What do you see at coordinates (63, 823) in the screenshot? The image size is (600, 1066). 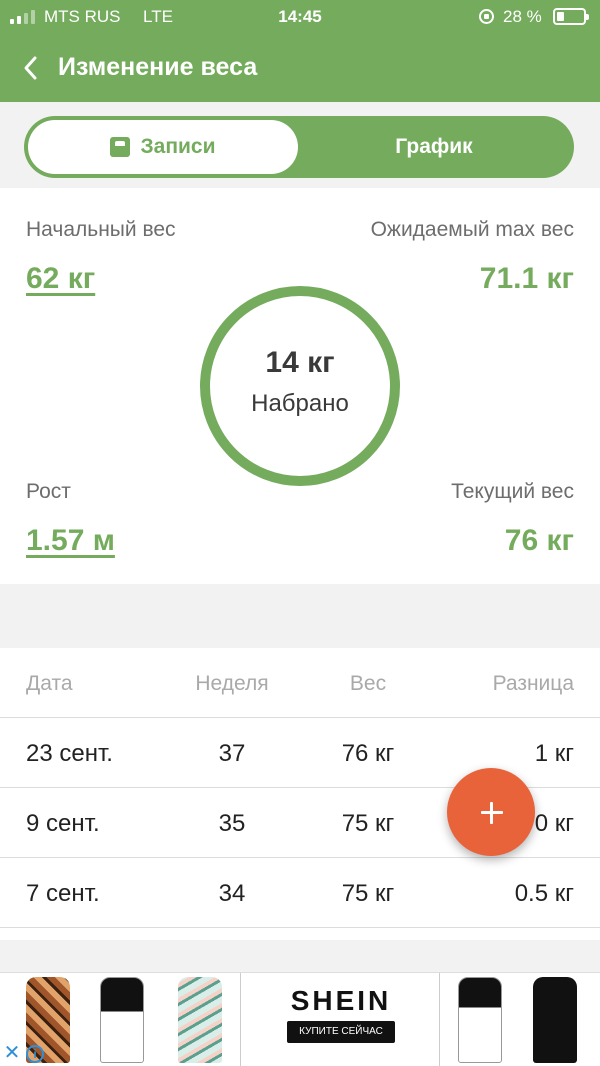 I see `row-date: 9 сент.` at bounding box center [63, 823].